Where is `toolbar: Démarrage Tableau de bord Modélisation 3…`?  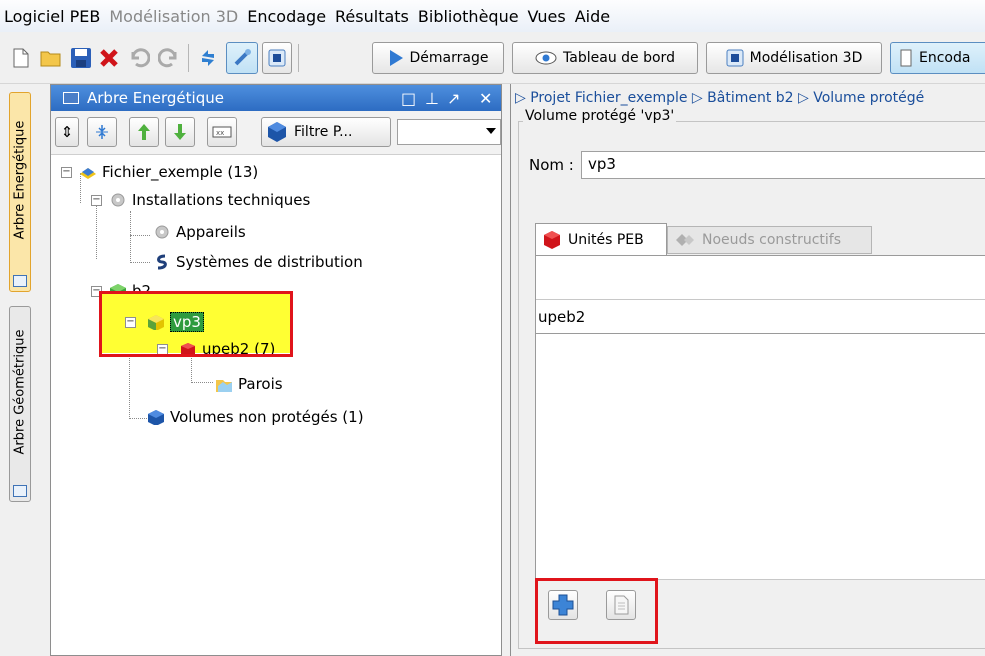
toolbar: Démarrage Tableau de bord Modélisation 3… is located at coordinates (492, 58).